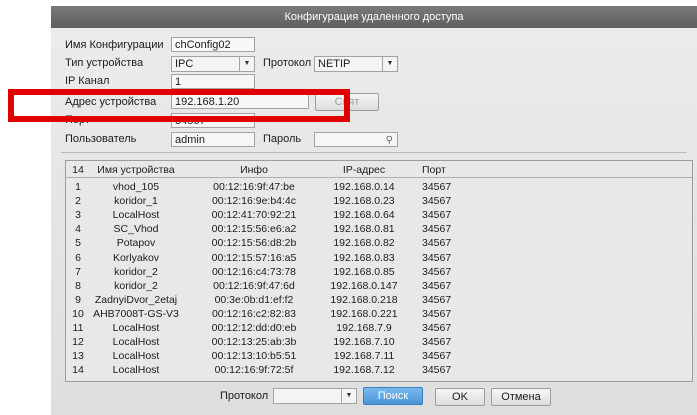 The image size is (697, 415). I want to click on row-index: 12, so click(78, 342).